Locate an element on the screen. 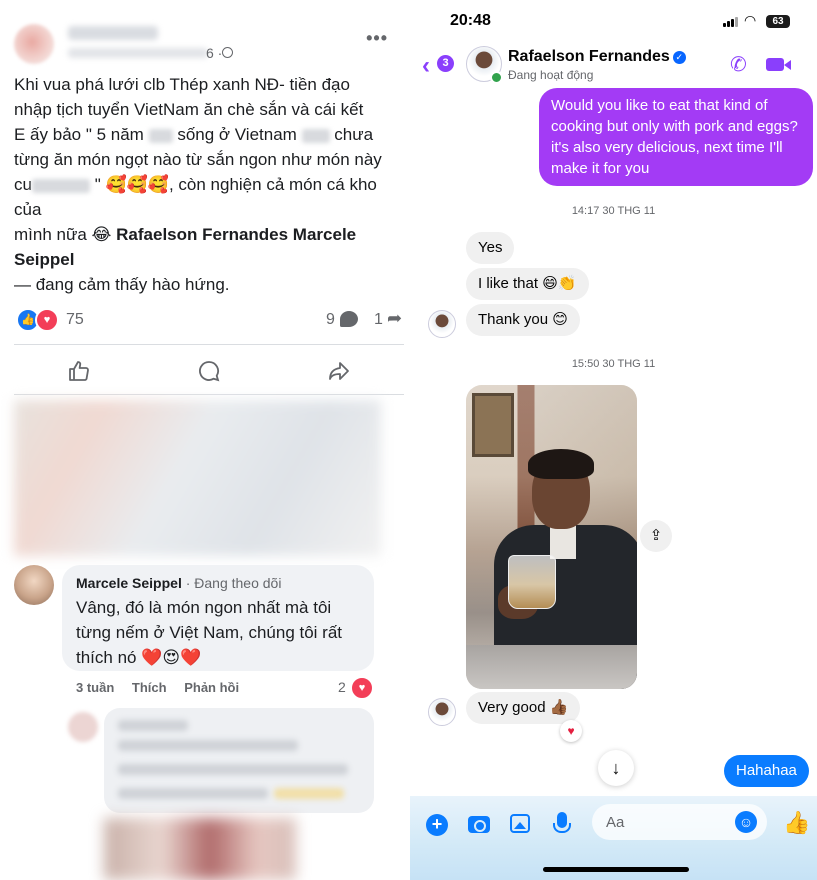  battery-icon: 63 is located at coordinates (778, 21).